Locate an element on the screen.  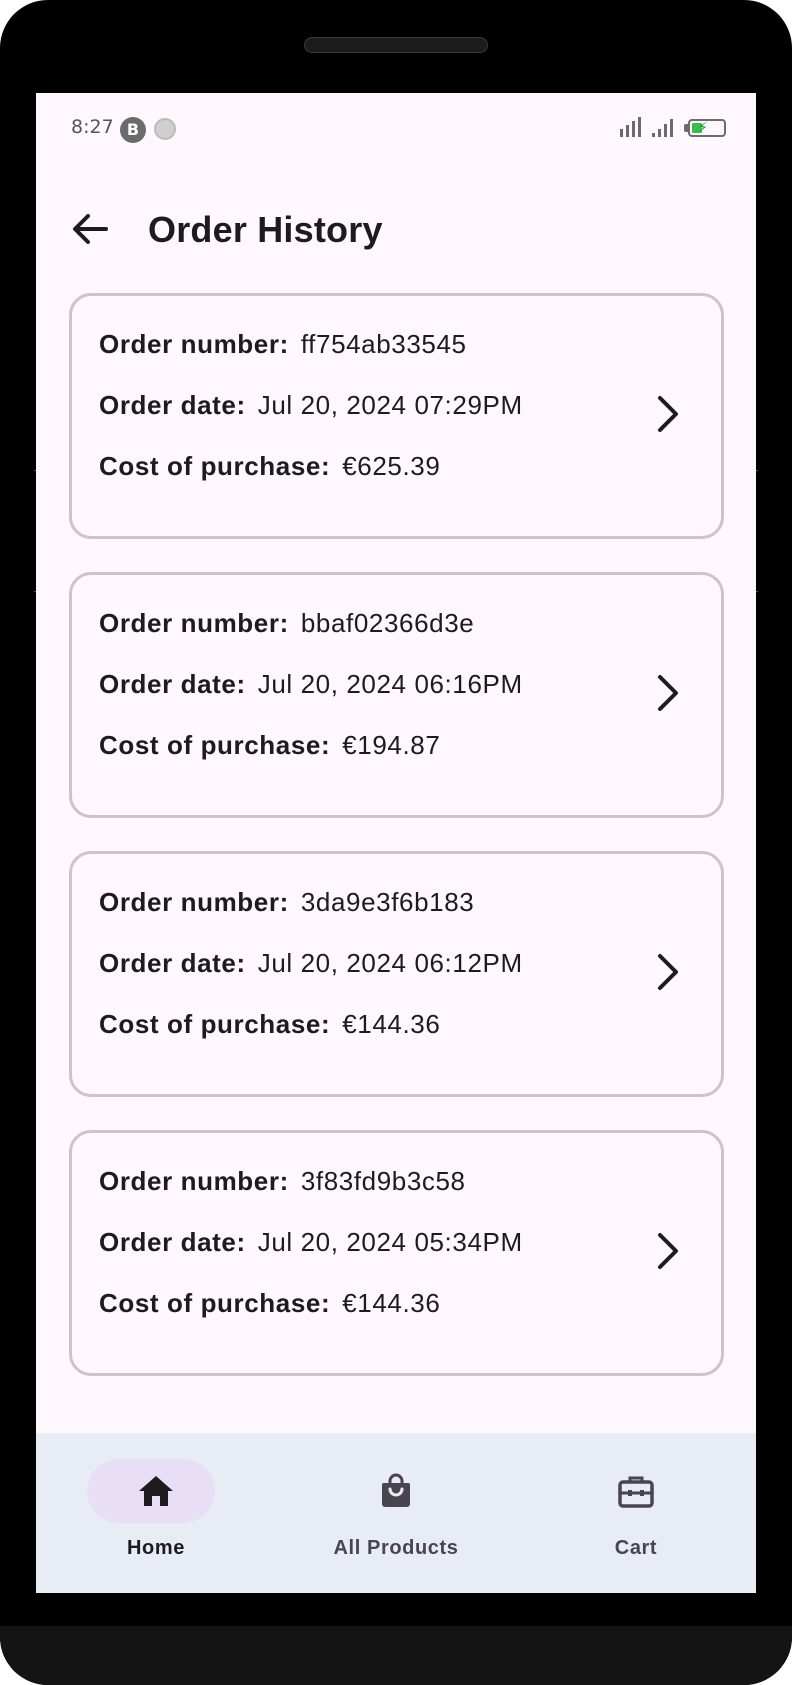
order-date-row: Order date: Jul 20, 2024 06:16PM is located at coordinates (311, 684).